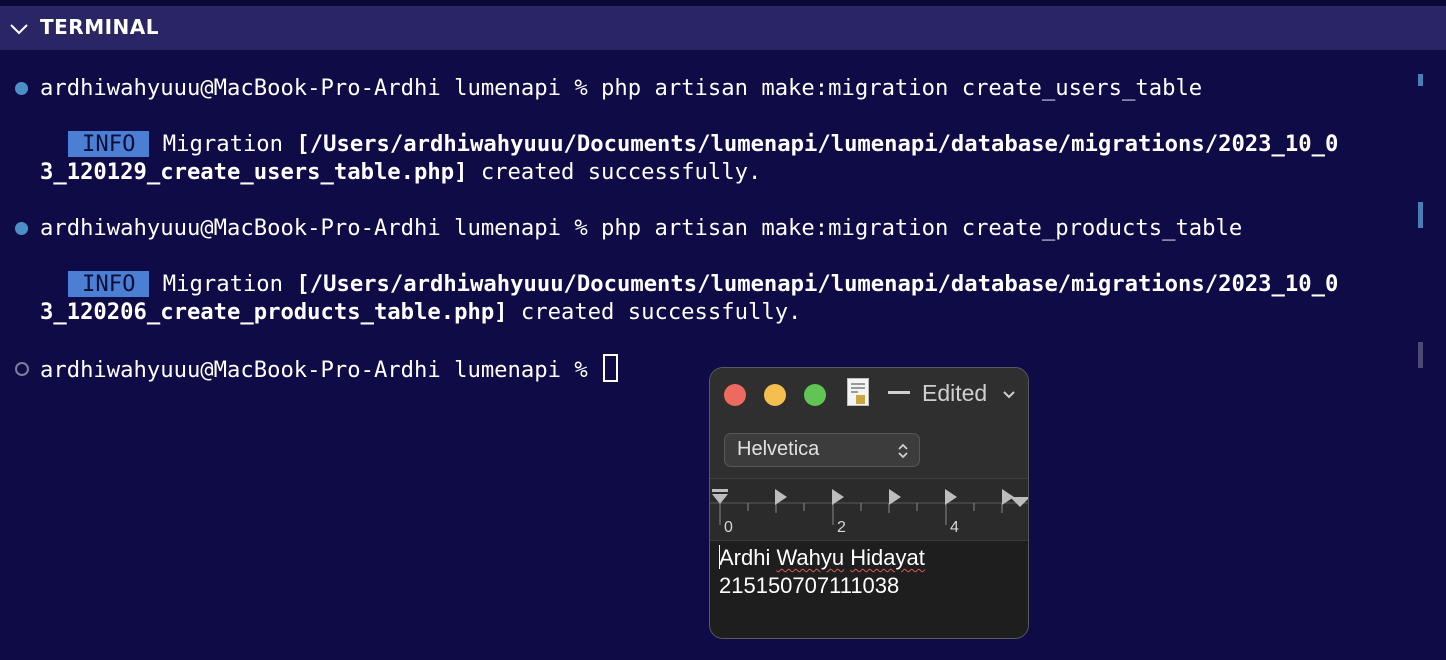  Describe the element at coordinates (728, 527) in the screenshot. I see `ruler-label: 0` at that location.